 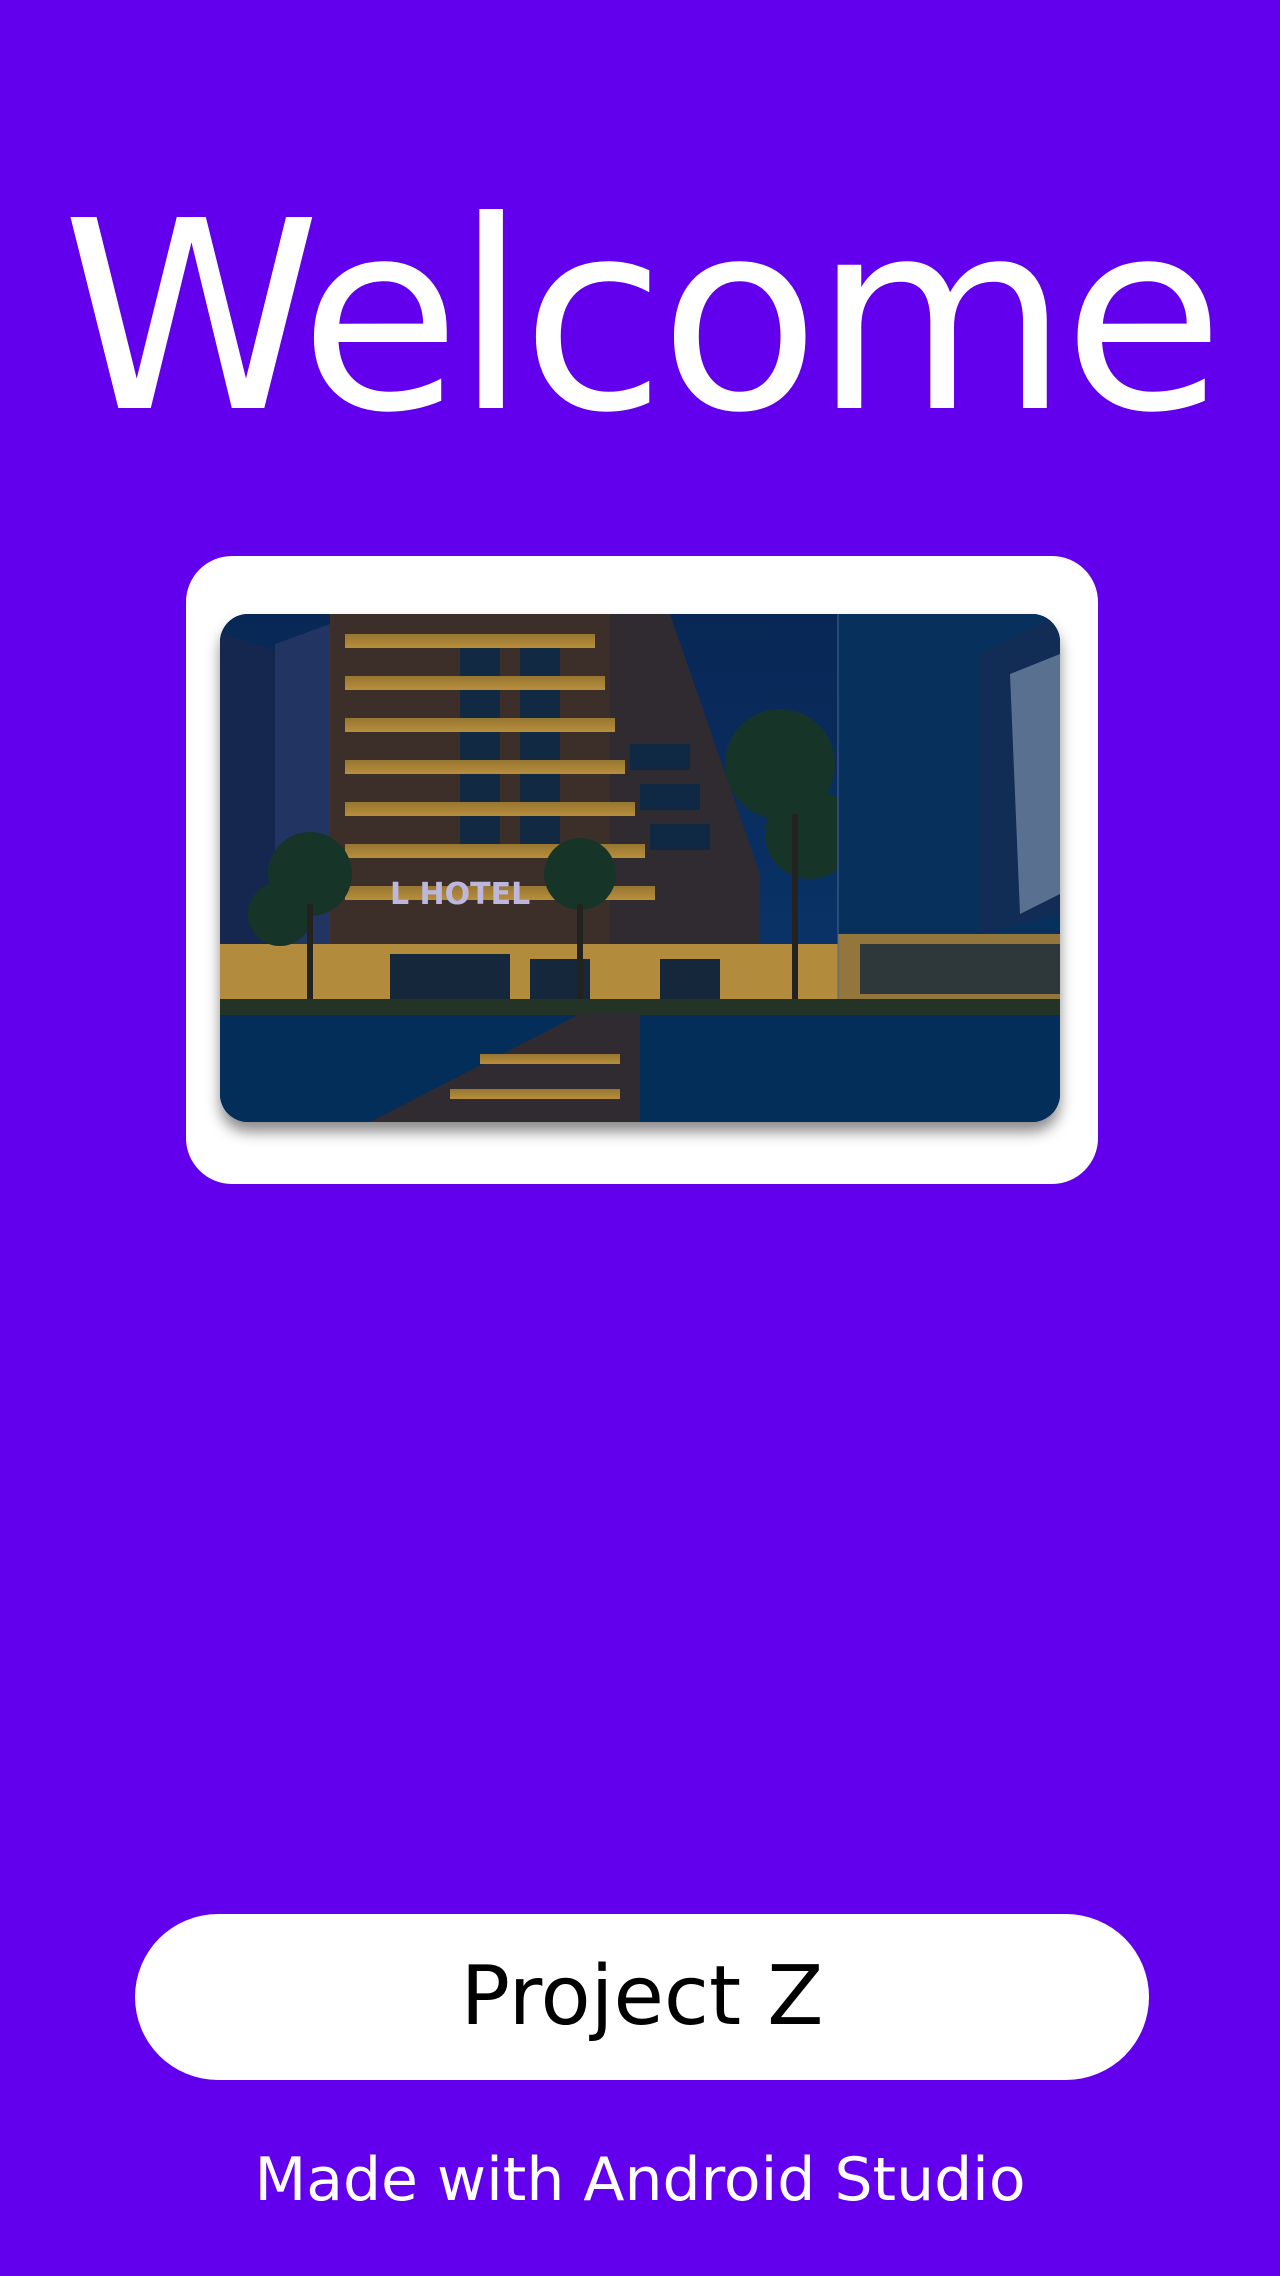 What do you see at coordinates (642, 317) in the screenshot?
I see `welcome-title: Welcome` at bounding box center [642, 317].